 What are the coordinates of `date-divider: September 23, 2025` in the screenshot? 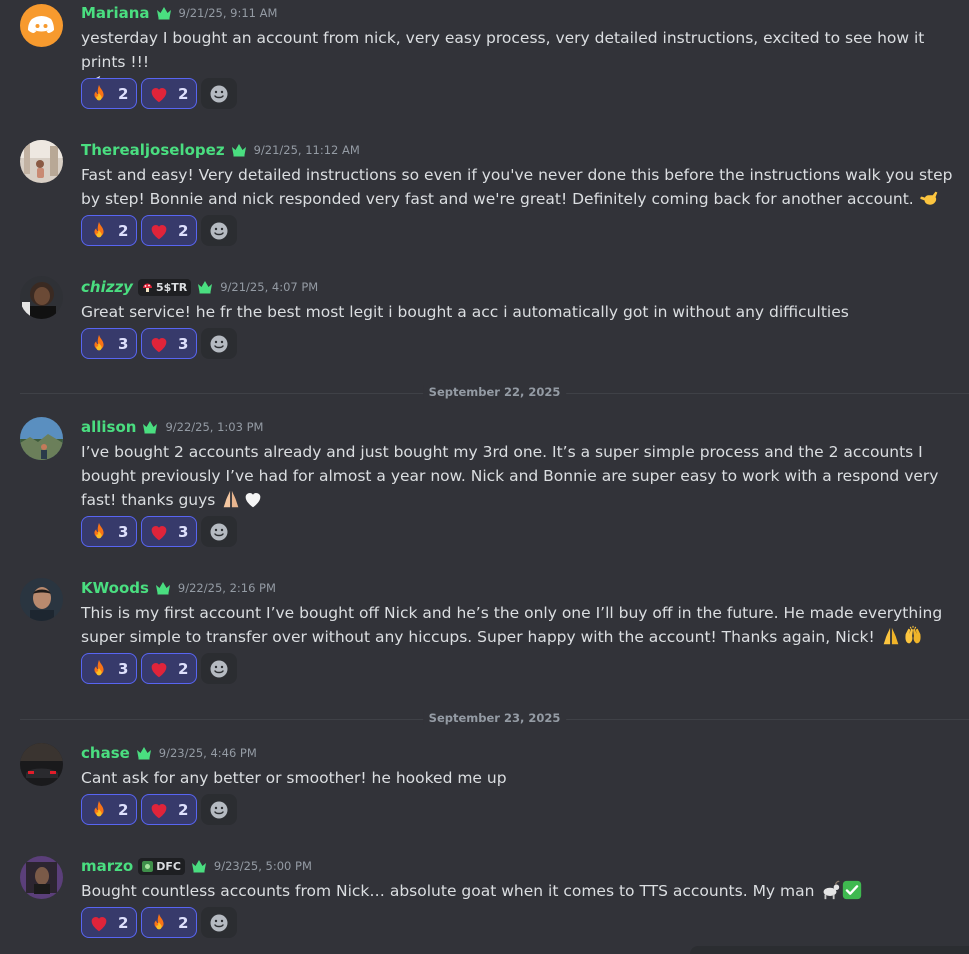 It's located at (494, 718).